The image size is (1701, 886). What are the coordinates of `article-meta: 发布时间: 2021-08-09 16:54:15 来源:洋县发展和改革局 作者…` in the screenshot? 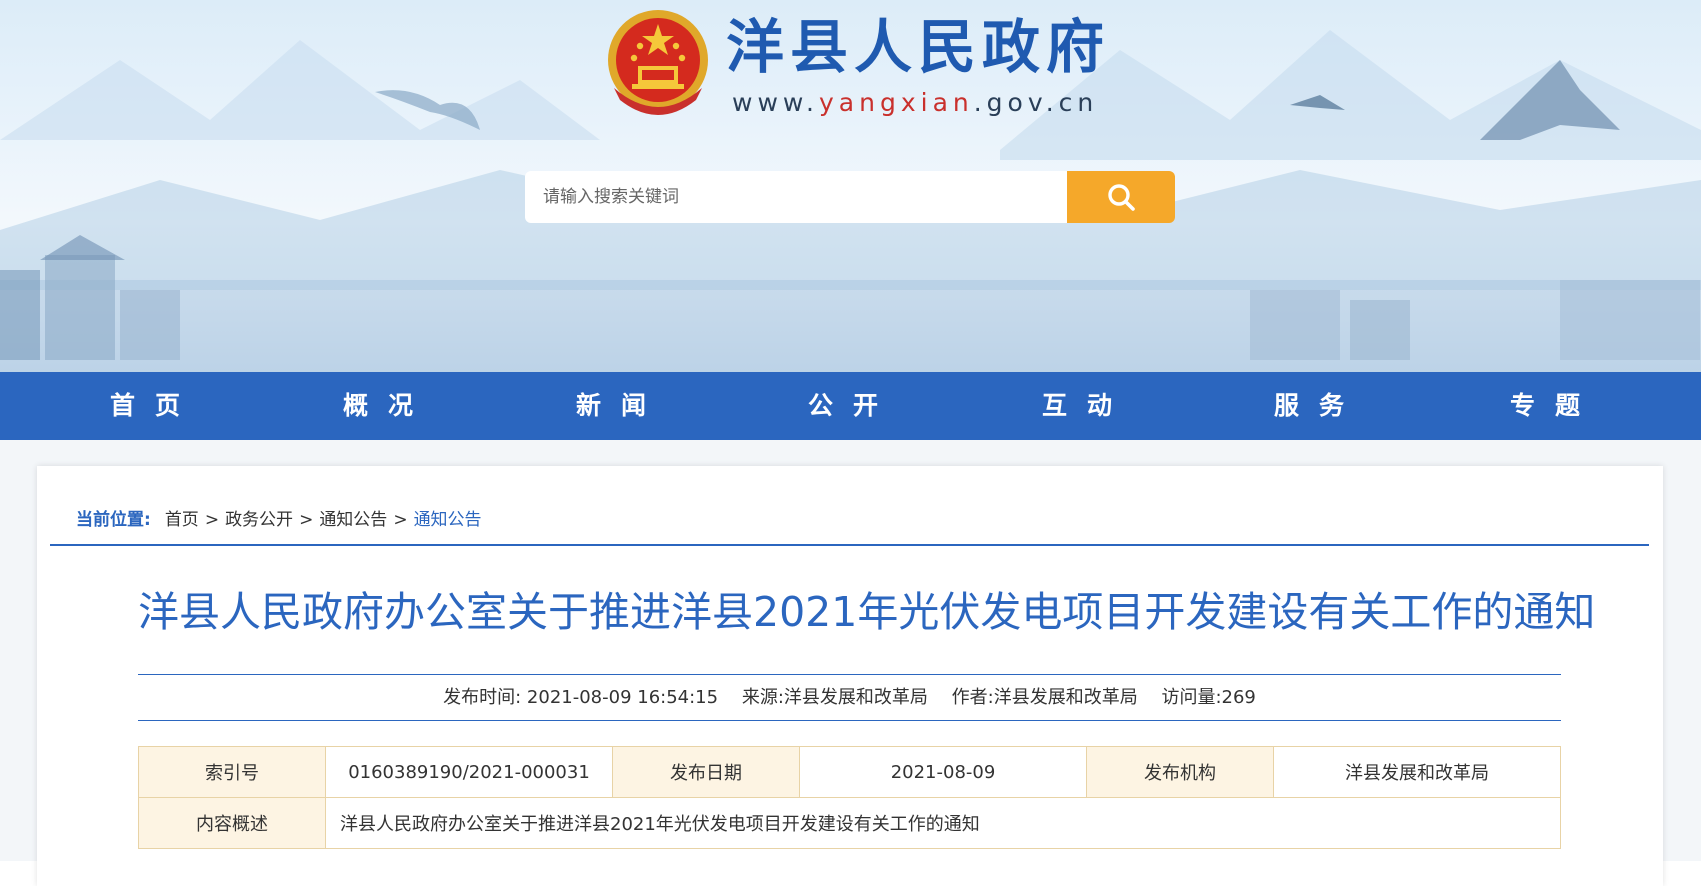 It's located at (849, 698).